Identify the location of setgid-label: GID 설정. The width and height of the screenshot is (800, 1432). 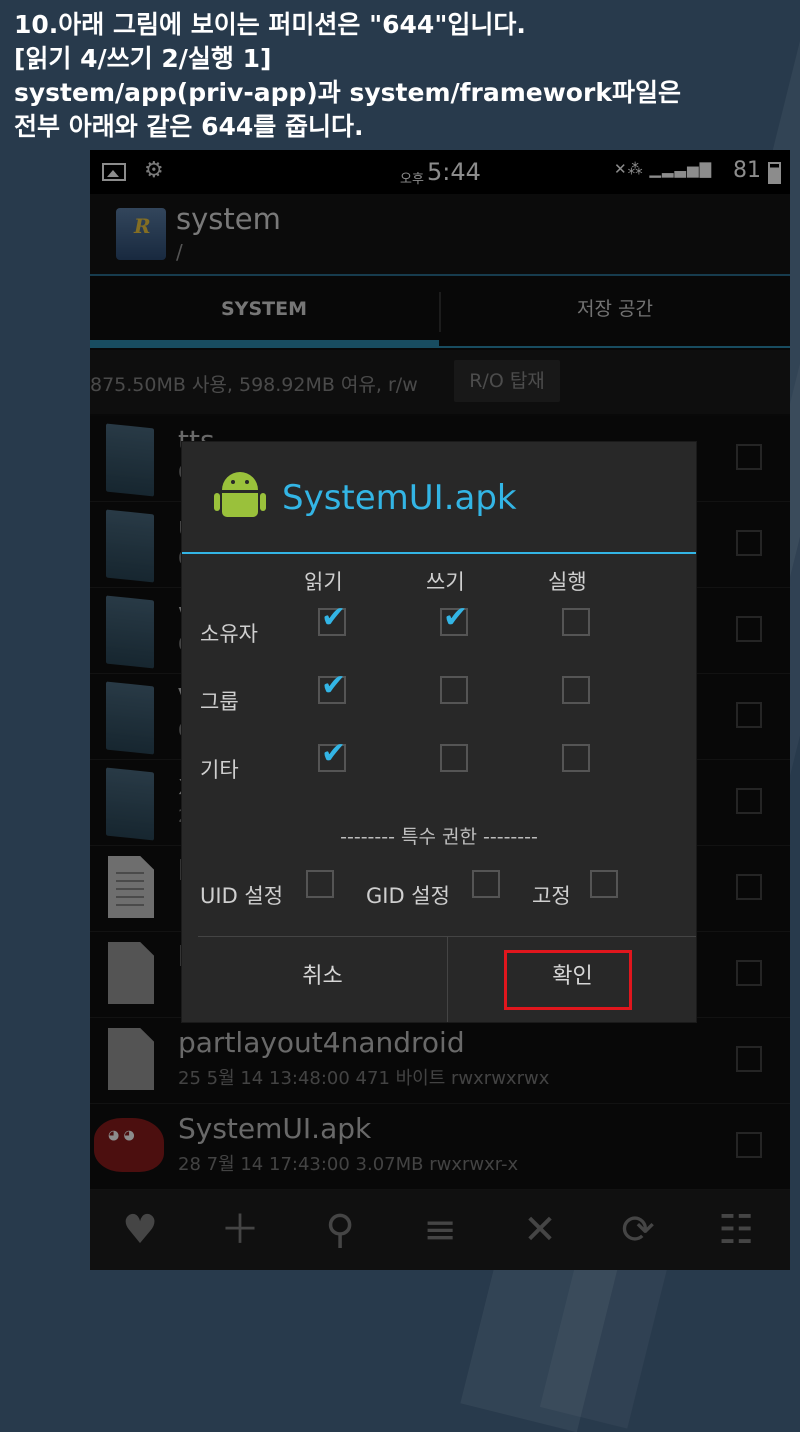
(408, 896).